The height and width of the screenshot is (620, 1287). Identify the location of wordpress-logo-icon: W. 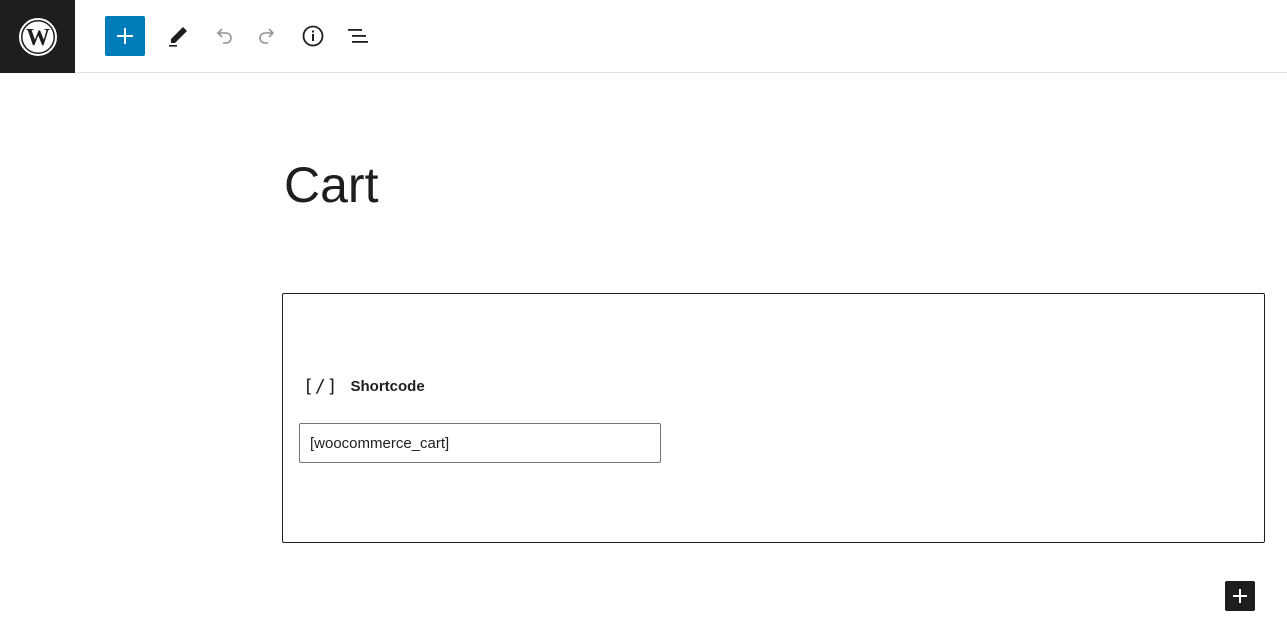
(37, 36).